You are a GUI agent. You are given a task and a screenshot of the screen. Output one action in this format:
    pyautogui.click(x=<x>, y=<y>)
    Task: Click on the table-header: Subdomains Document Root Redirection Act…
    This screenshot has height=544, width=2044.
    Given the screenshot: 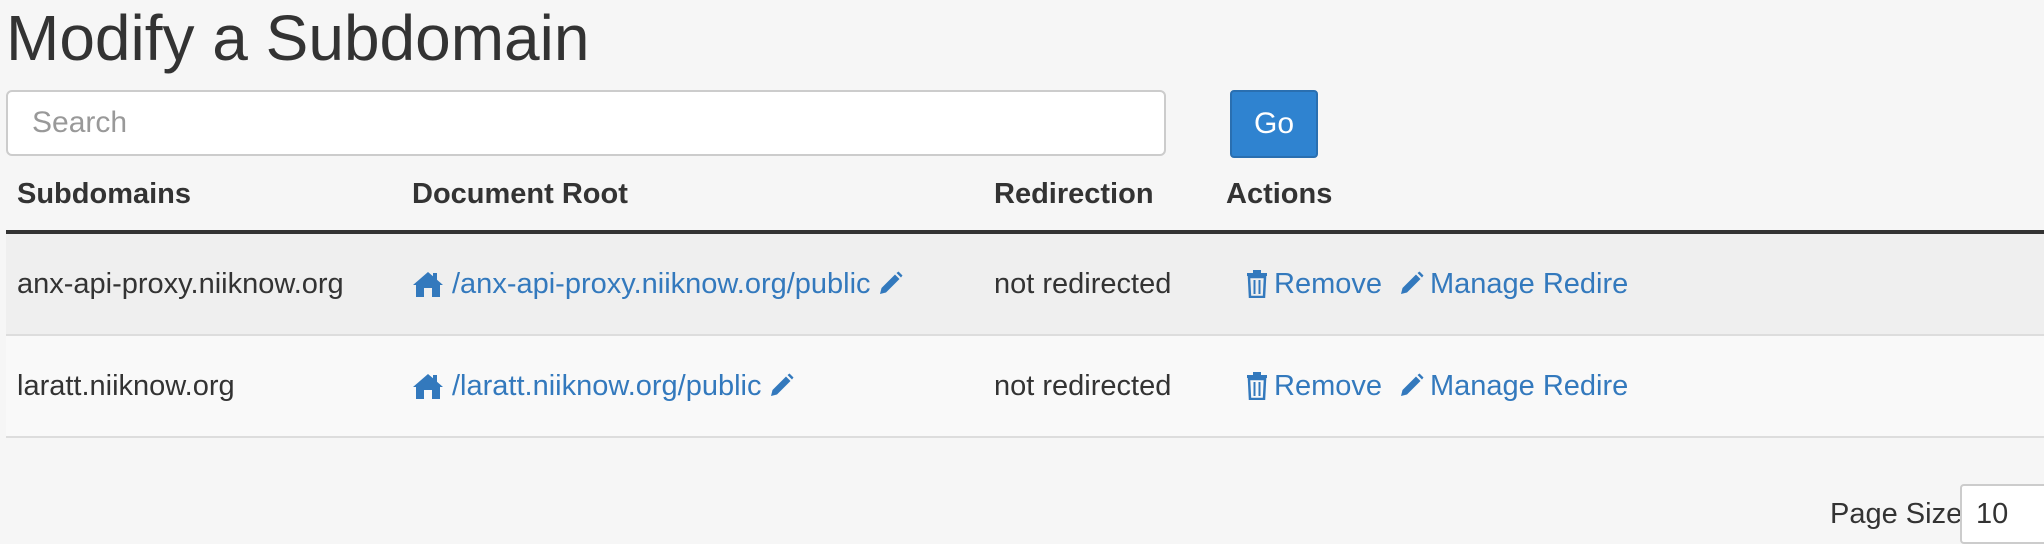 What is the action you would take?
    pyautogui.click(x=1025, y=197)
    